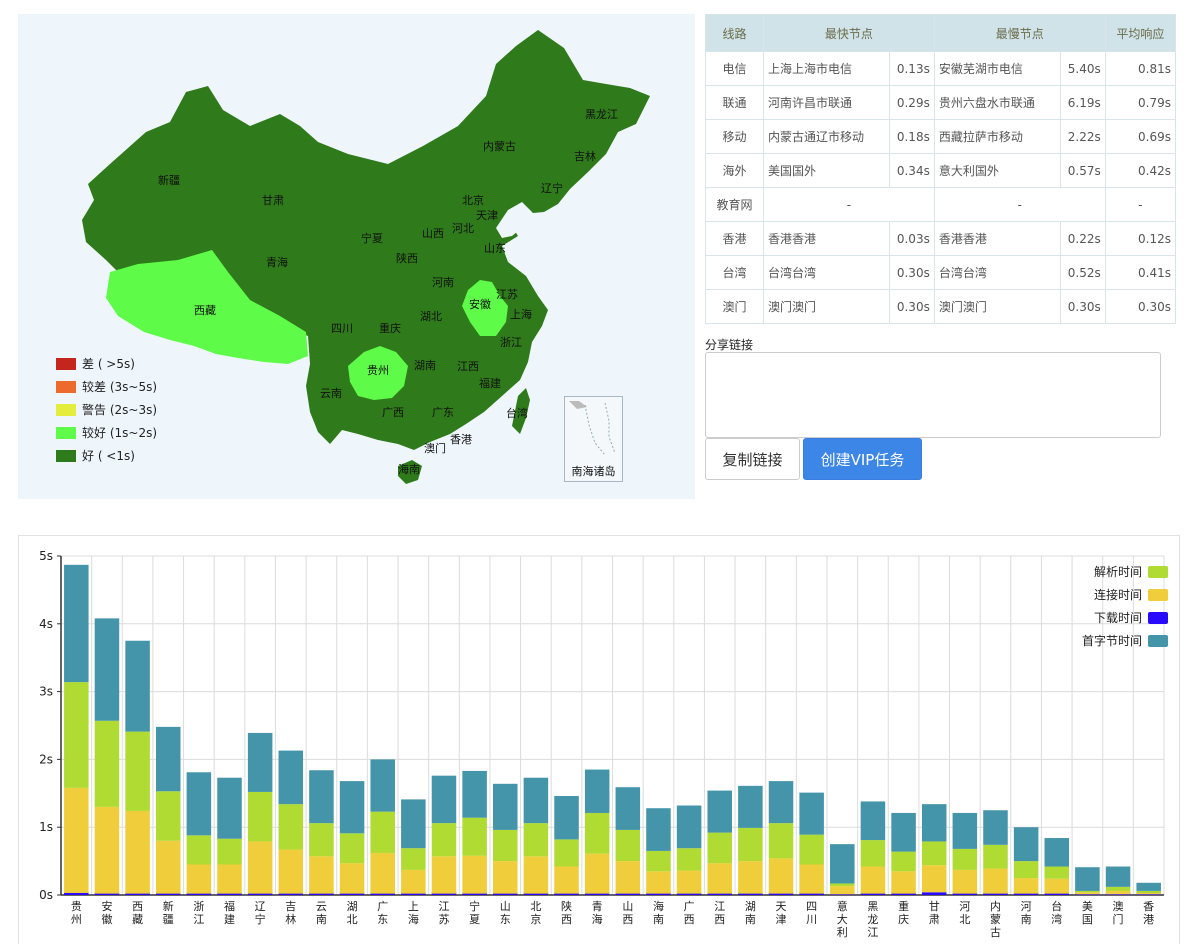 This screenshot has height=944, width=1200. Describe the element at coordinates (752, 459) in the screenshot. I see `copy-link-button: 复制链接` at that location.